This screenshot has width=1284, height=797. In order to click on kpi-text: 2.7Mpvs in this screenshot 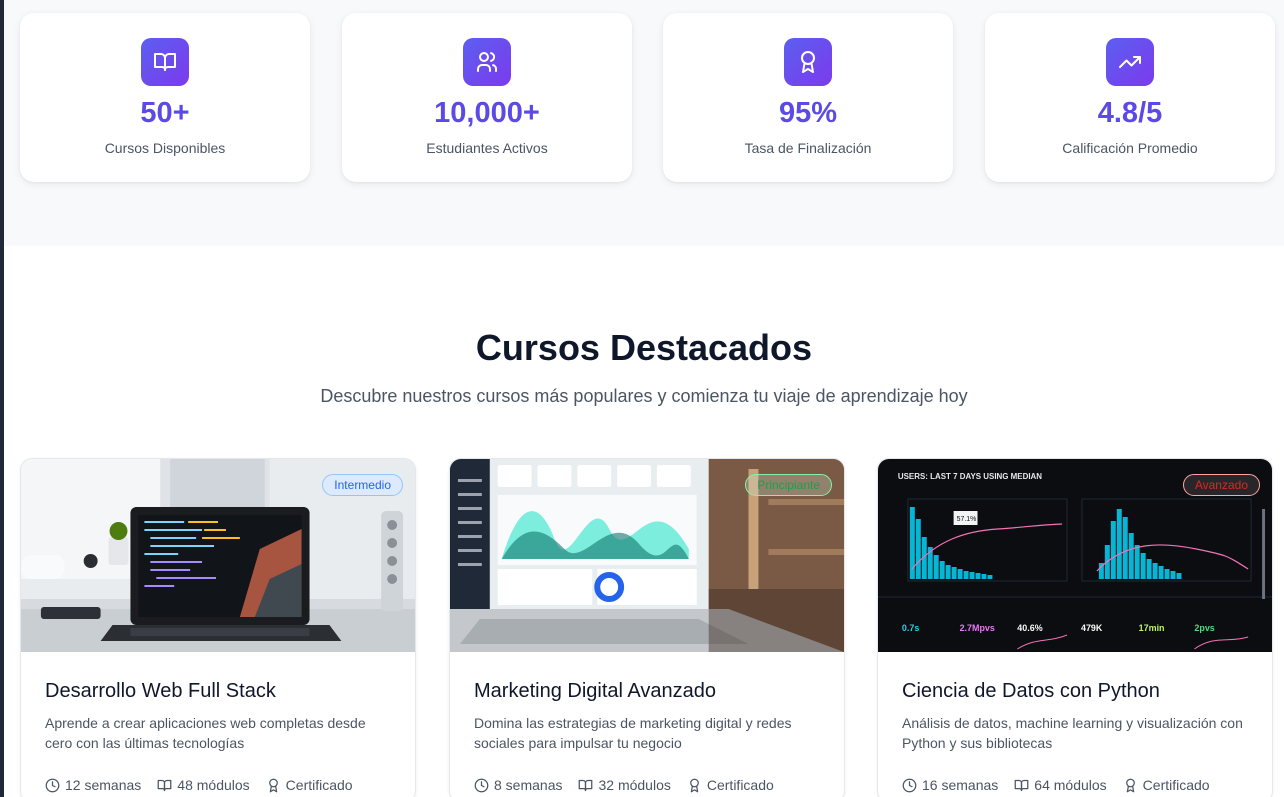, I will do `click(977, 628)`.